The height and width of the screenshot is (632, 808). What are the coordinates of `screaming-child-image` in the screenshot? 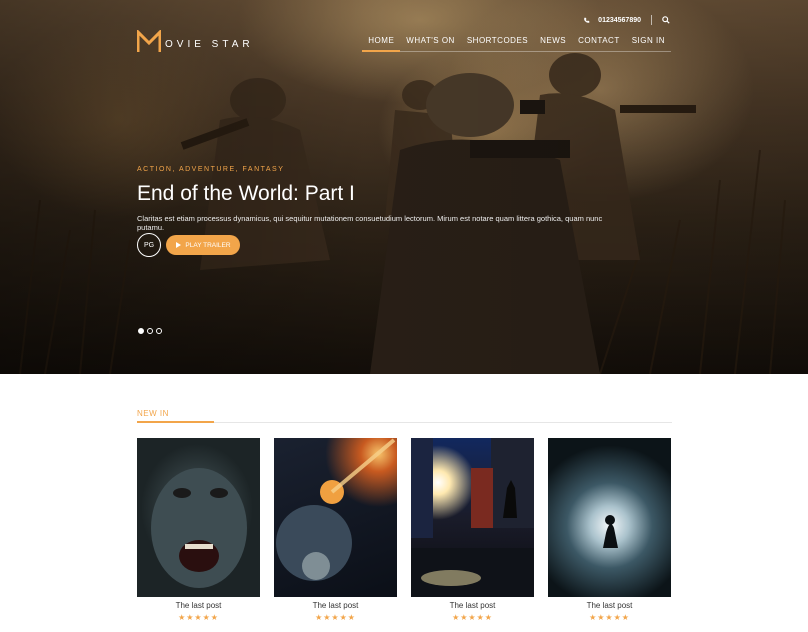 It's located at (199, 528).